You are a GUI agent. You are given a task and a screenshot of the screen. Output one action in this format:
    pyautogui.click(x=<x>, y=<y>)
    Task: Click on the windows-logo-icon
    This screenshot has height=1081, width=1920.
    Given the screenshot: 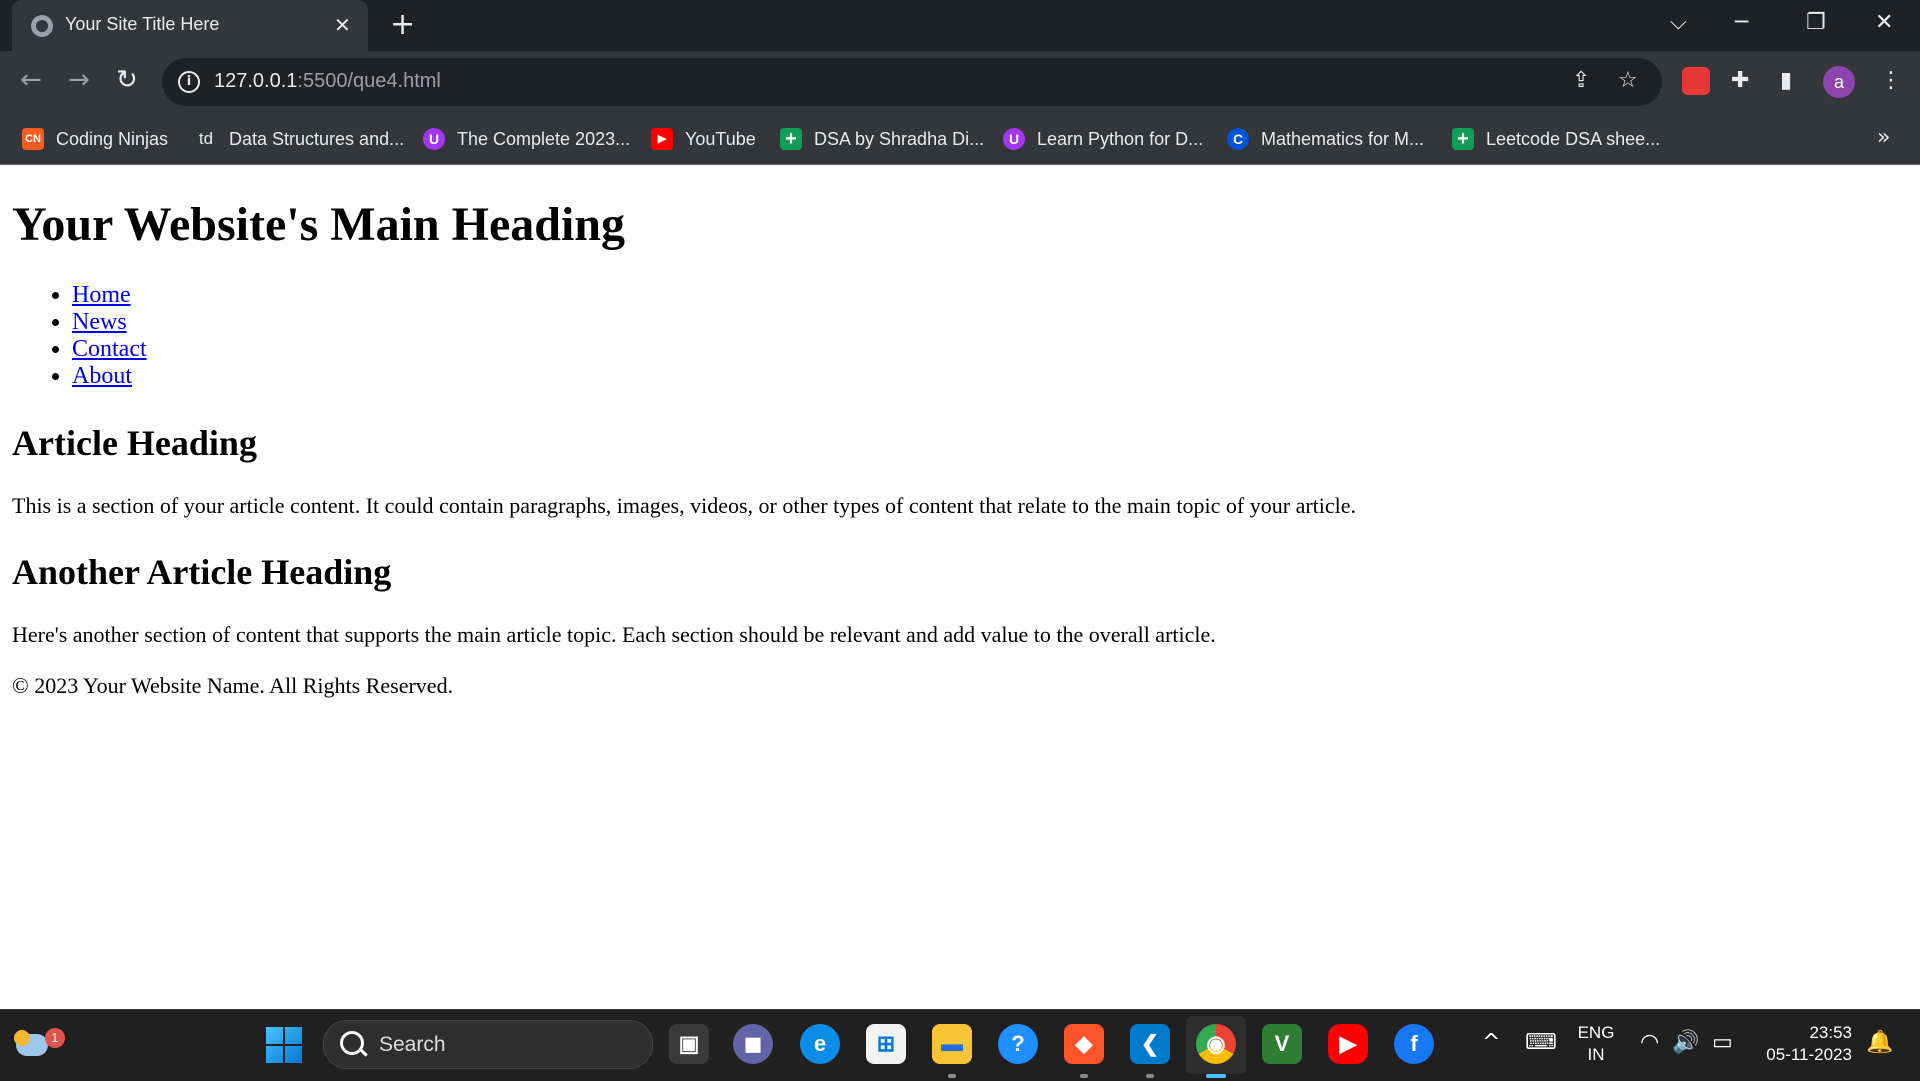 What is the action you would take?
    pyautogui.click(x=284, y=1045)
    